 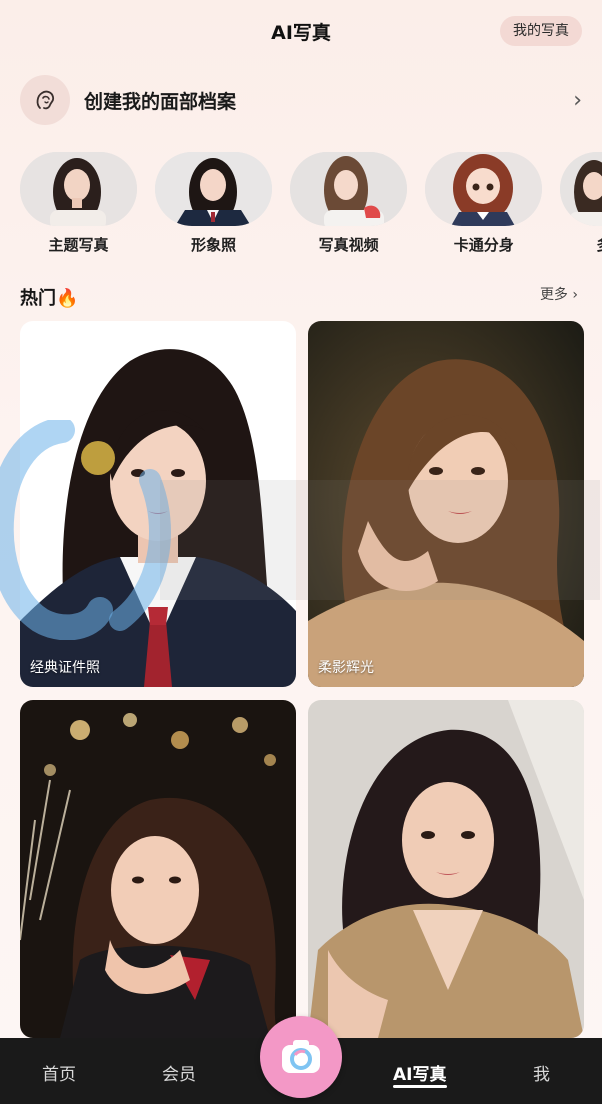 I want to click on hot-section-header: 热门🔥 更多 ›, so click(x=301, y=295).